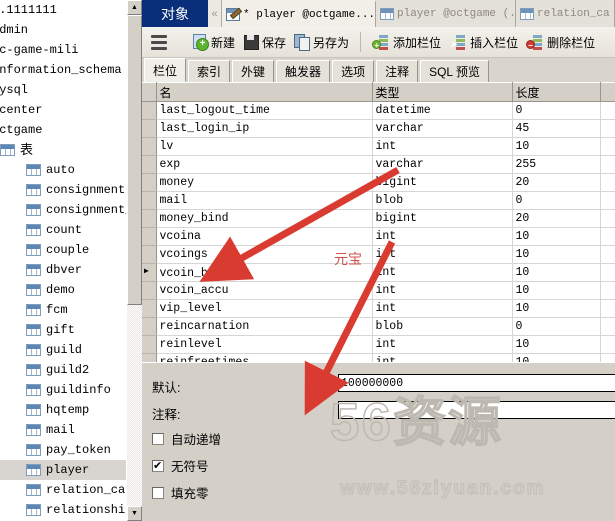 The image size is (615, 521). Describe the element at coordinates (264, 146) in the screenshot. I see `field-name-cell: lv` at that location.